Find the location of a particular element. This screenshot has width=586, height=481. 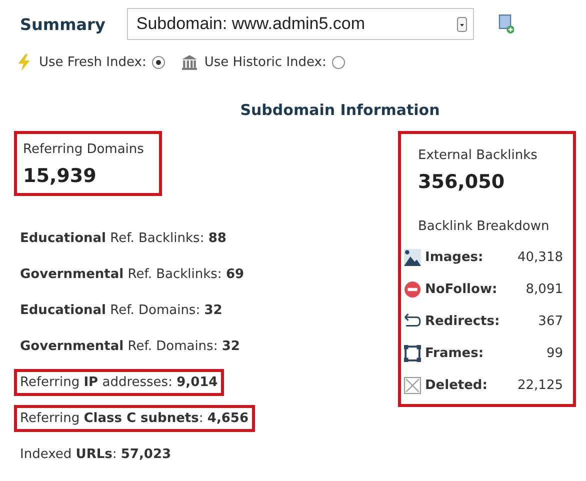

stat-line: Educational Ref. Backlinks: 88 is located at coordinates (123, 239).